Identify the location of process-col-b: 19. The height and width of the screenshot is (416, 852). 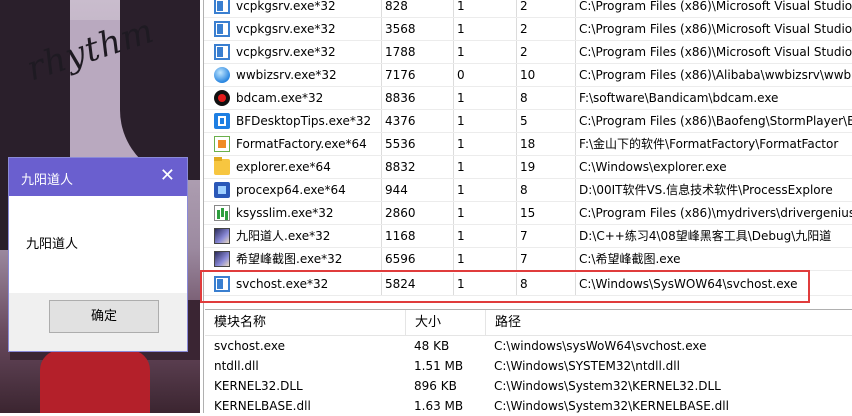
(546, 167).